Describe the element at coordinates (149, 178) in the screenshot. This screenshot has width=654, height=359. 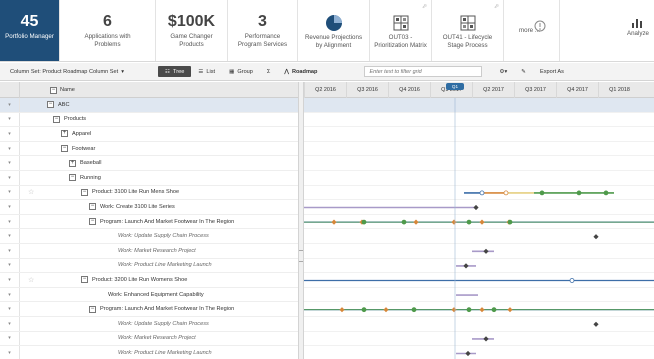
I see `tree-row: ▾ − Running` at that location.